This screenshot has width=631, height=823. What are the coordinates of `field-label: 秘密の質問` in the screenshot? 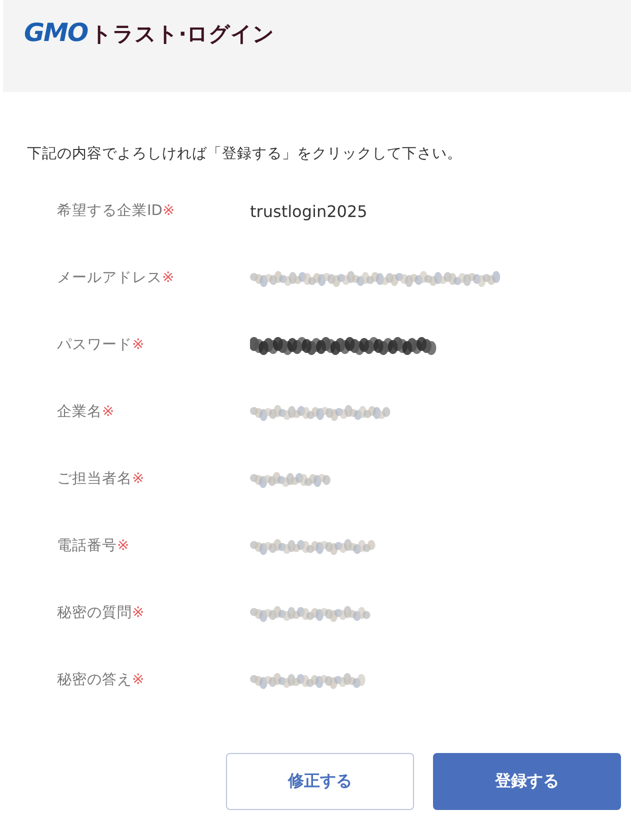 It's located at (94, 613).